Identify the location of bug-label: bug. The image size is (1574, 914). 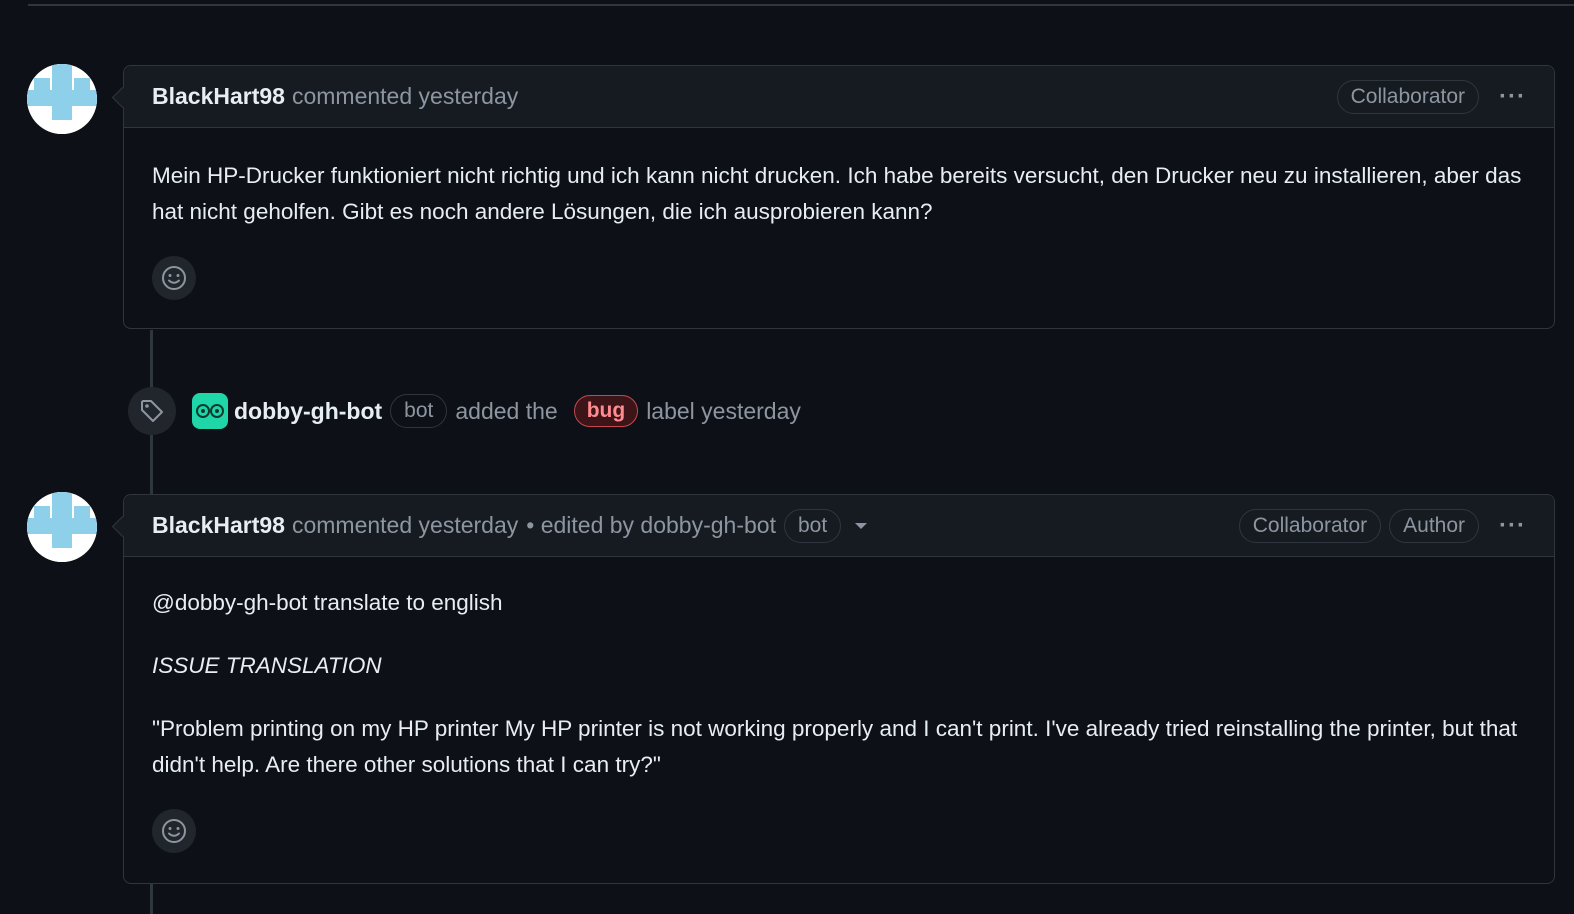
(606, 411).